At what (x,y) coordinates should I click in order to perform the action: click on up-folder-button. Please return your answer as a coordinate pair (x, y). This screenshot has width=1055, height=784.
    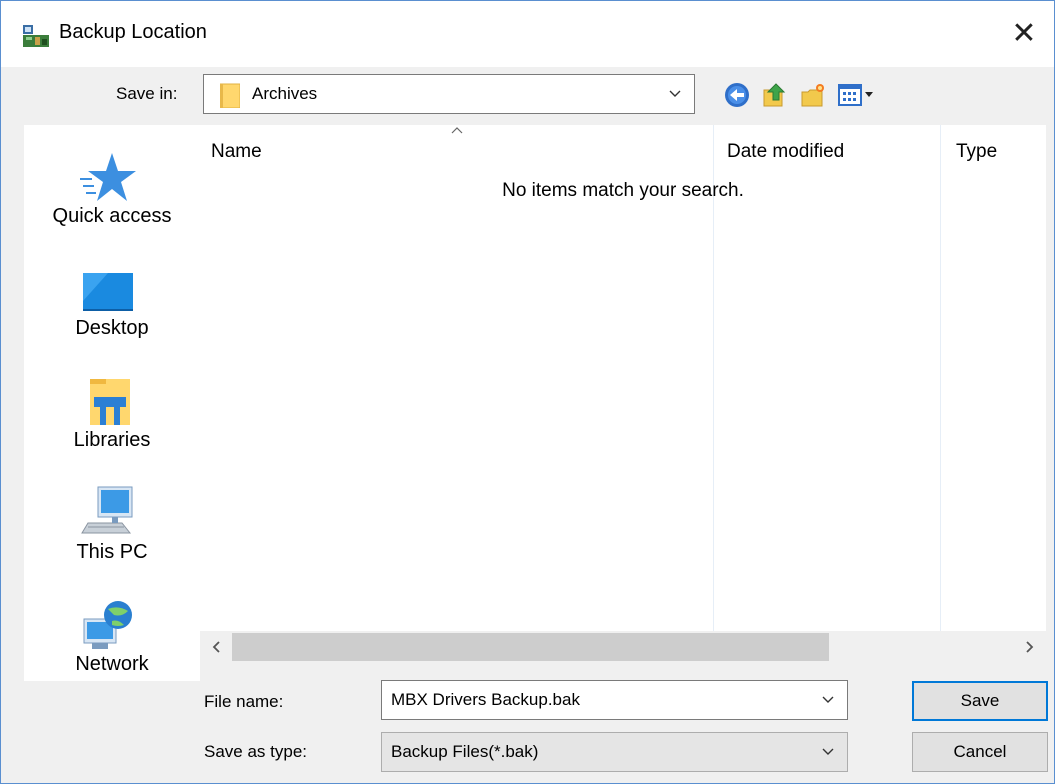
    Looking at the image, I should click on (775, 95).